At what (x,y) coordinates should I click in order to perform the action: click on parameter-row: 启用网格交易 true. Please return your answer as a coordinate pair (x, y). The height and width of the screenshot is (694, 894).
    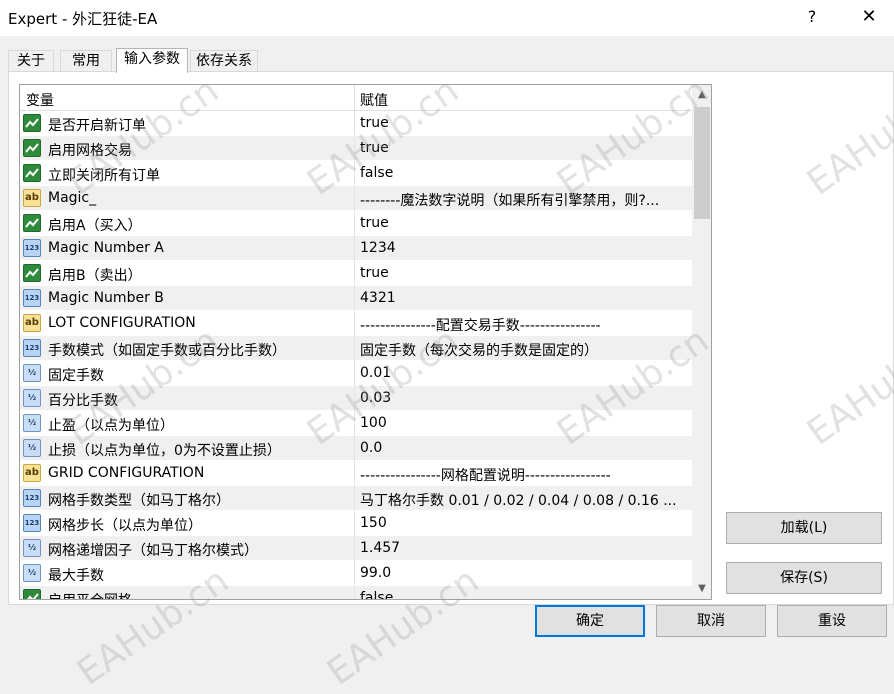
    Looking at the image, I should click on (356, 148).